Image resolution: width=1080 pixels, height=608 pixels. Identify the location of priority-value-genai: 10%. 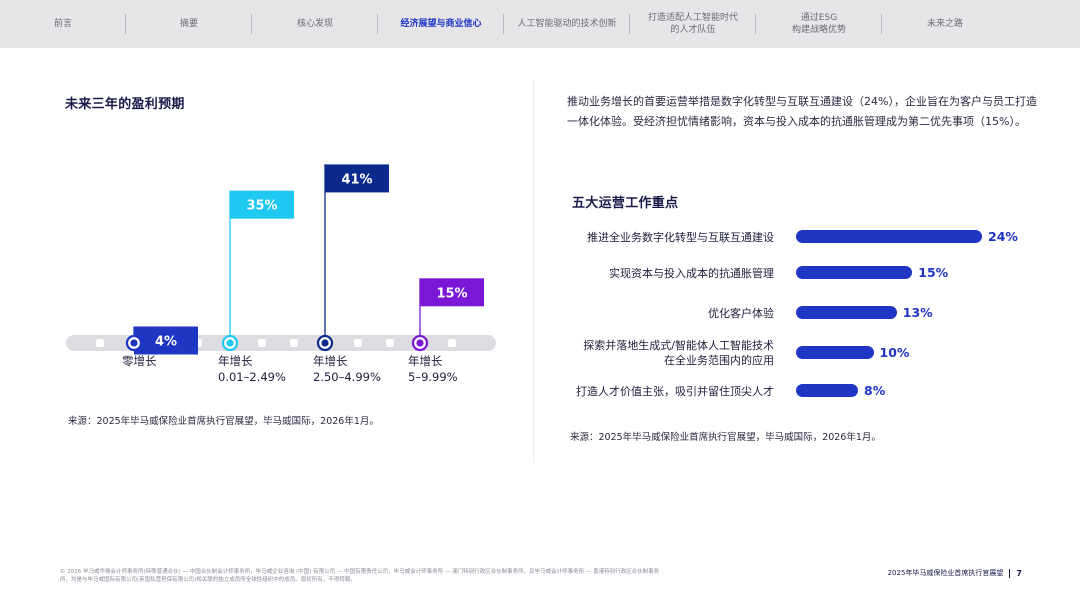
(894, 352).